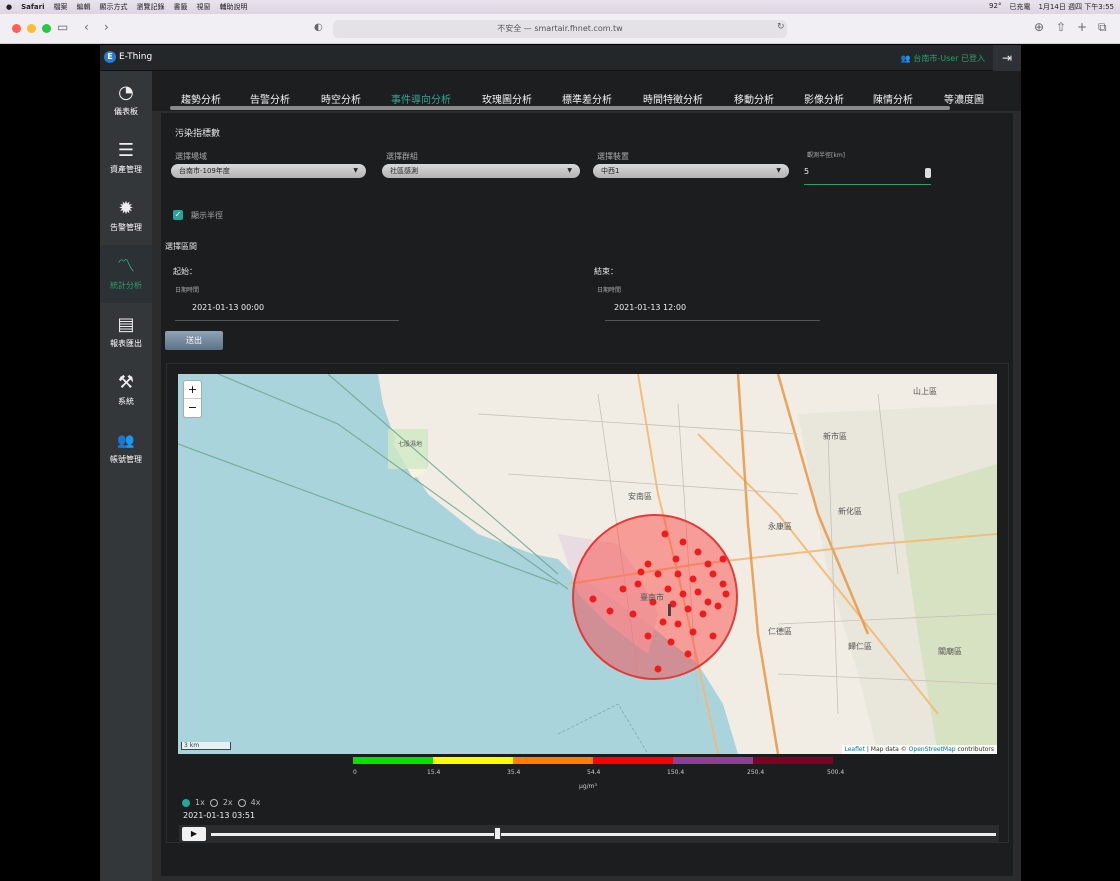  Describe the element at coordinates (855, 749) in the screenshot. I see `leaflet-link: Leaflet` at that location.